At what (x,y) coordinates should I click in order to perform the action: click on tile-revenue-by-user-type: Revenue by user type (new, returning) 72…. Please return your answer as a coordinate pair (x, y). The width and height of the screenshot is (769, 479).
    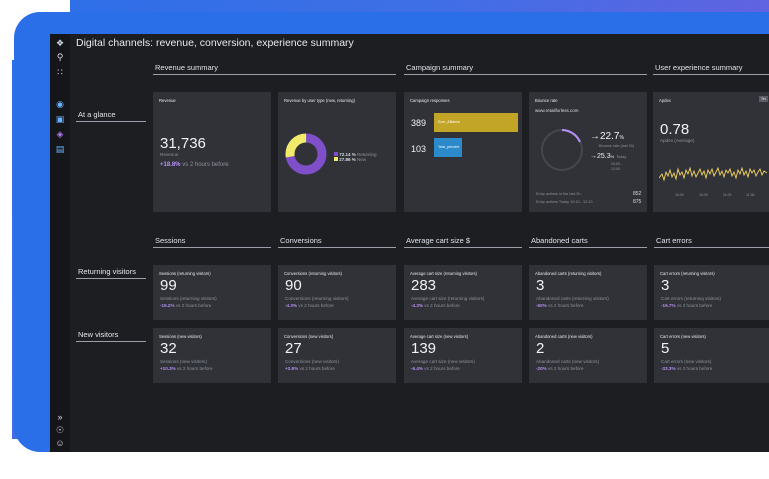
    Looking at the image, I should click on (337, 152).